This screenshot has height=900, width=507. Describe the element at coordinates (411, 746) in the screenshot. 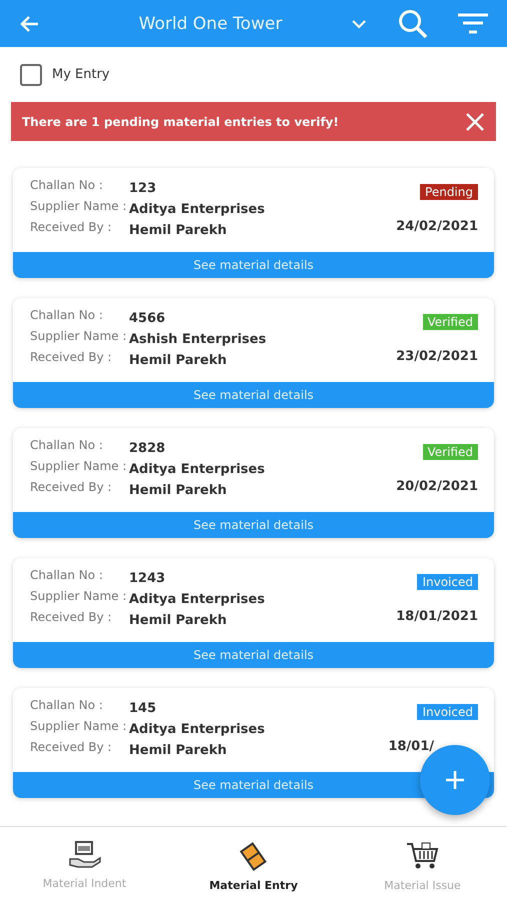

I see `entry-date: 18/01/` at that location.